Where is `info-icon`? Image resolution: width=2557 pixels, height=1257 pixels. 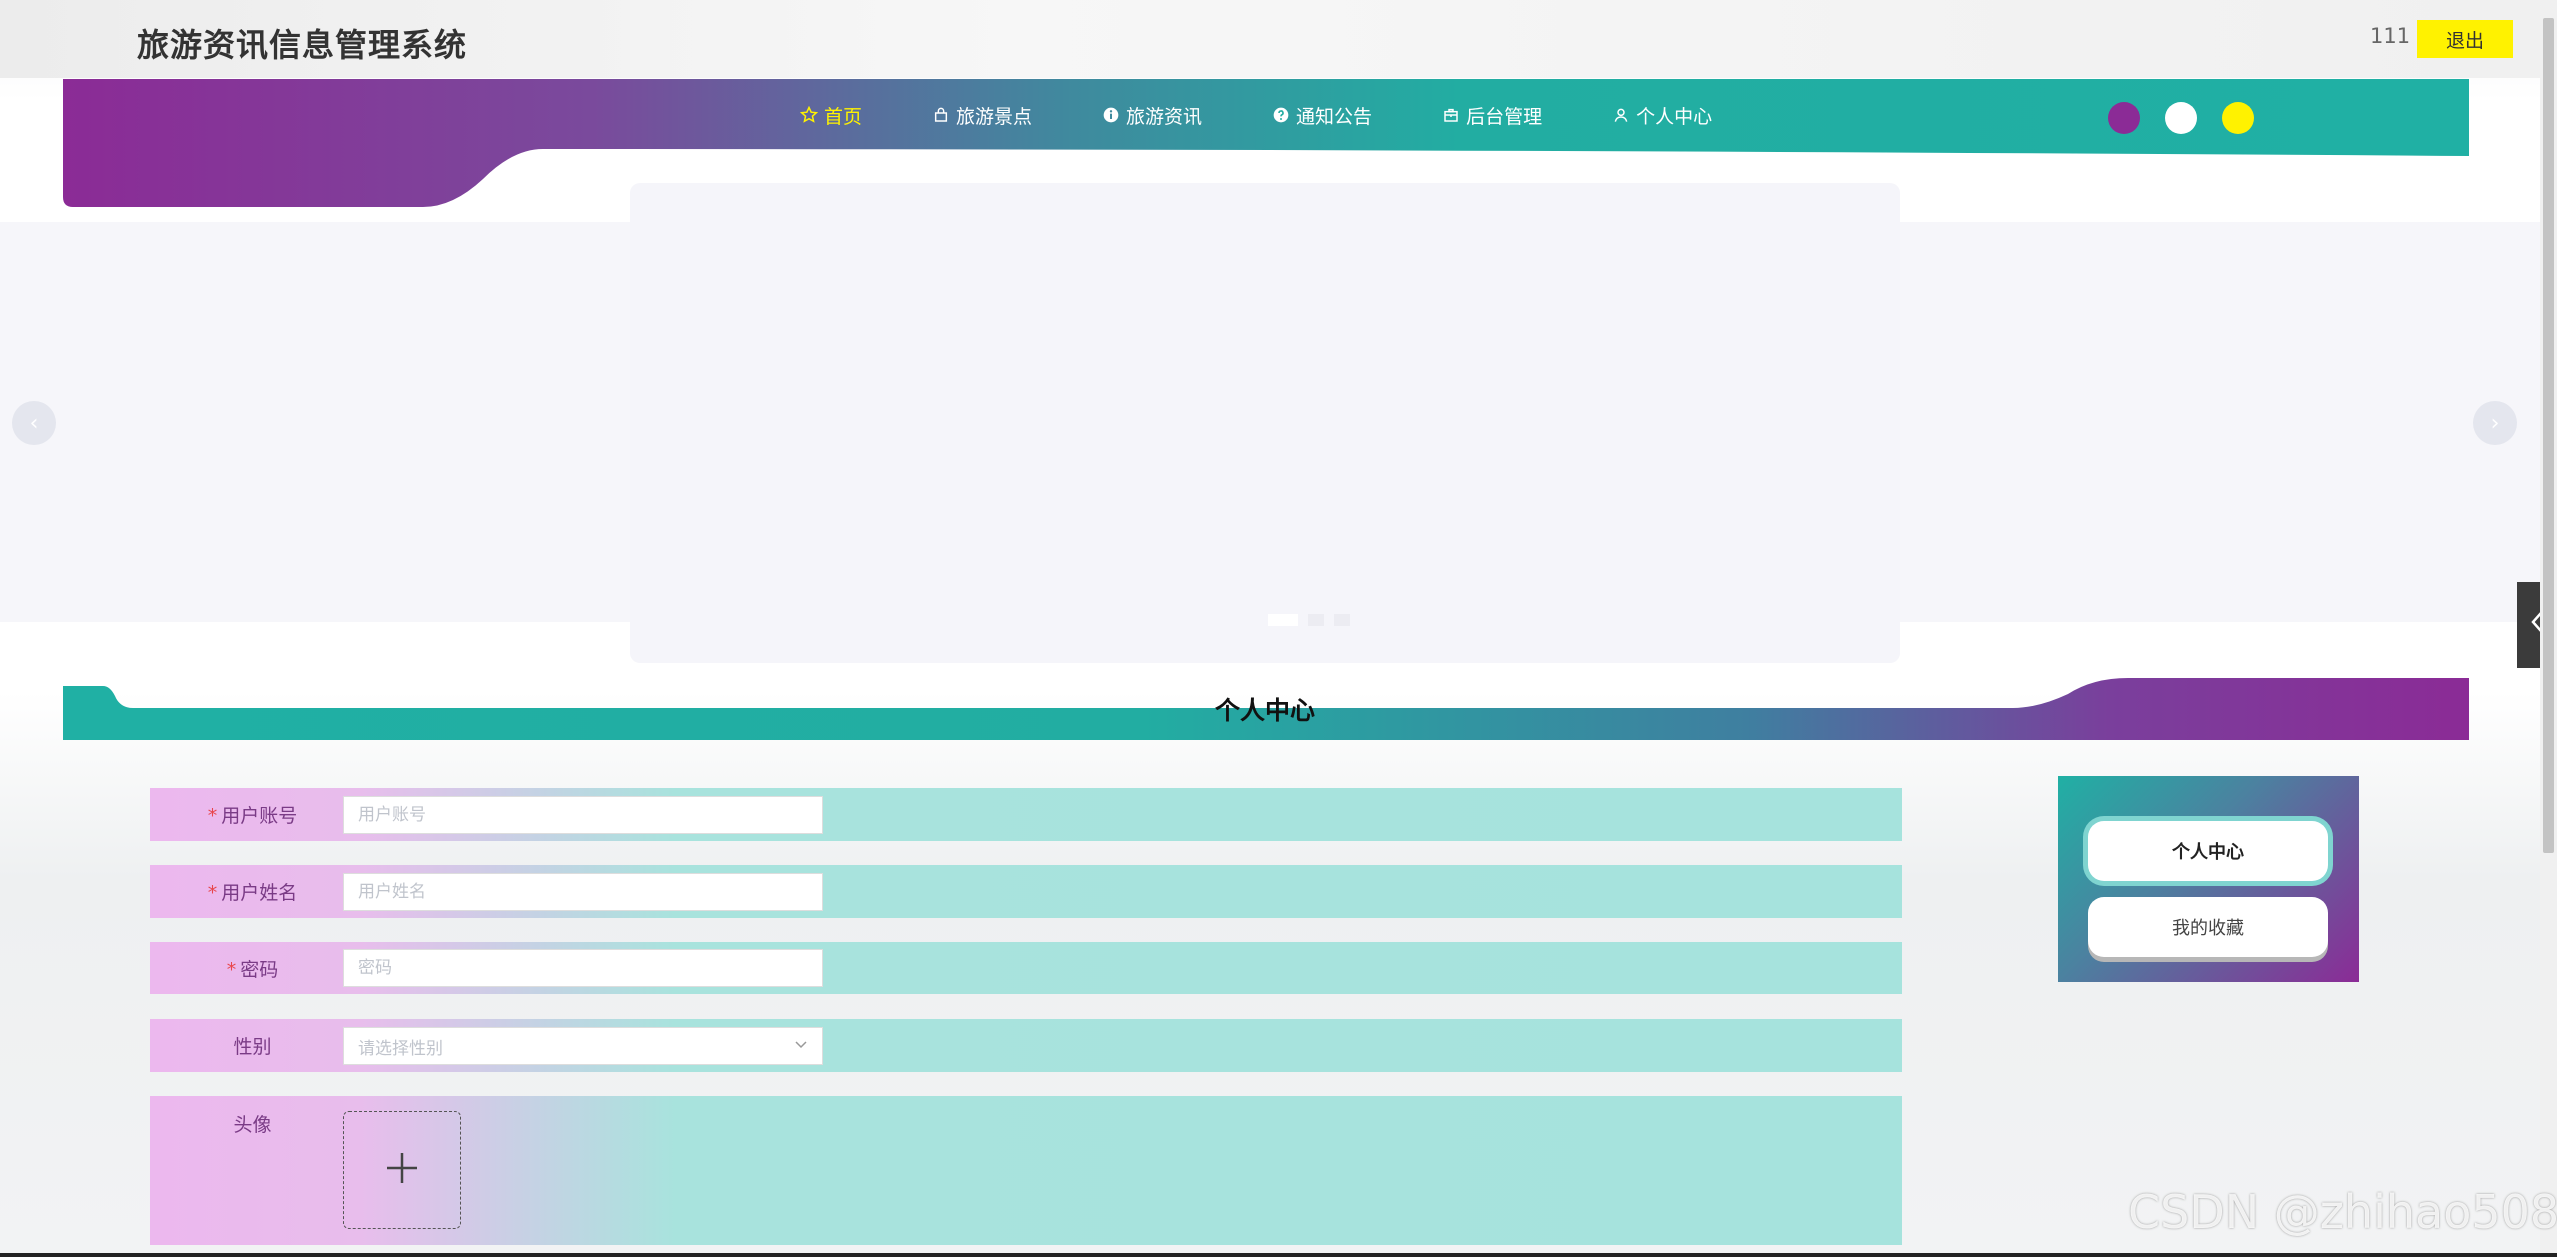
info-icon is located at coordinates (1111, 115).